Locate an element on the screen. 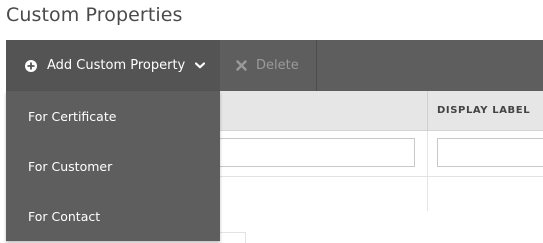 The image size is (543, 243). add-custom-property-label: Add Custom Property is located at coordinates (116, 65).